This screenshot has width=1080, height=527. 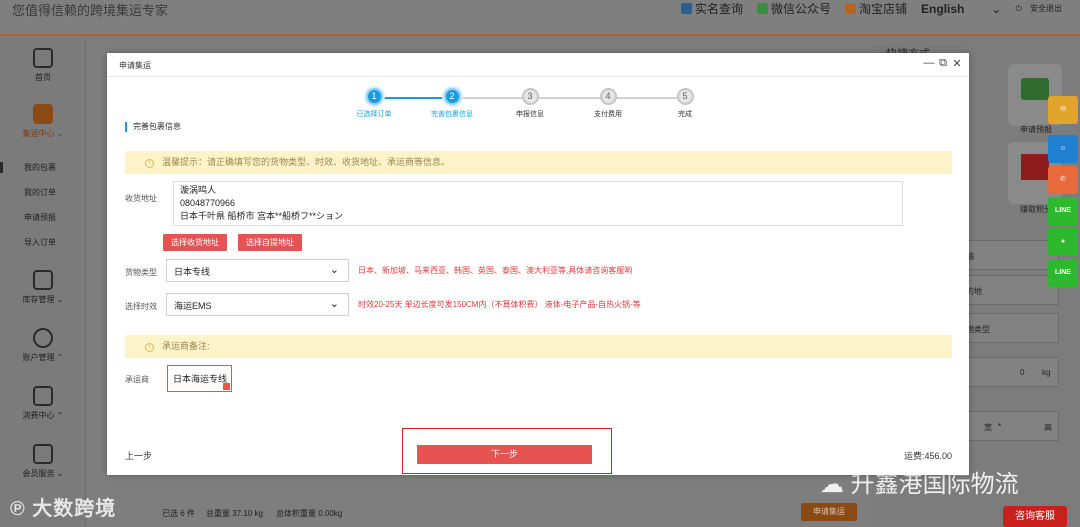 What do you see at coordinates (538, 65) in the screenshot?
I see `dialog-header: 申请集运 — ⧉ ✕` at bounding box center [538, 65].